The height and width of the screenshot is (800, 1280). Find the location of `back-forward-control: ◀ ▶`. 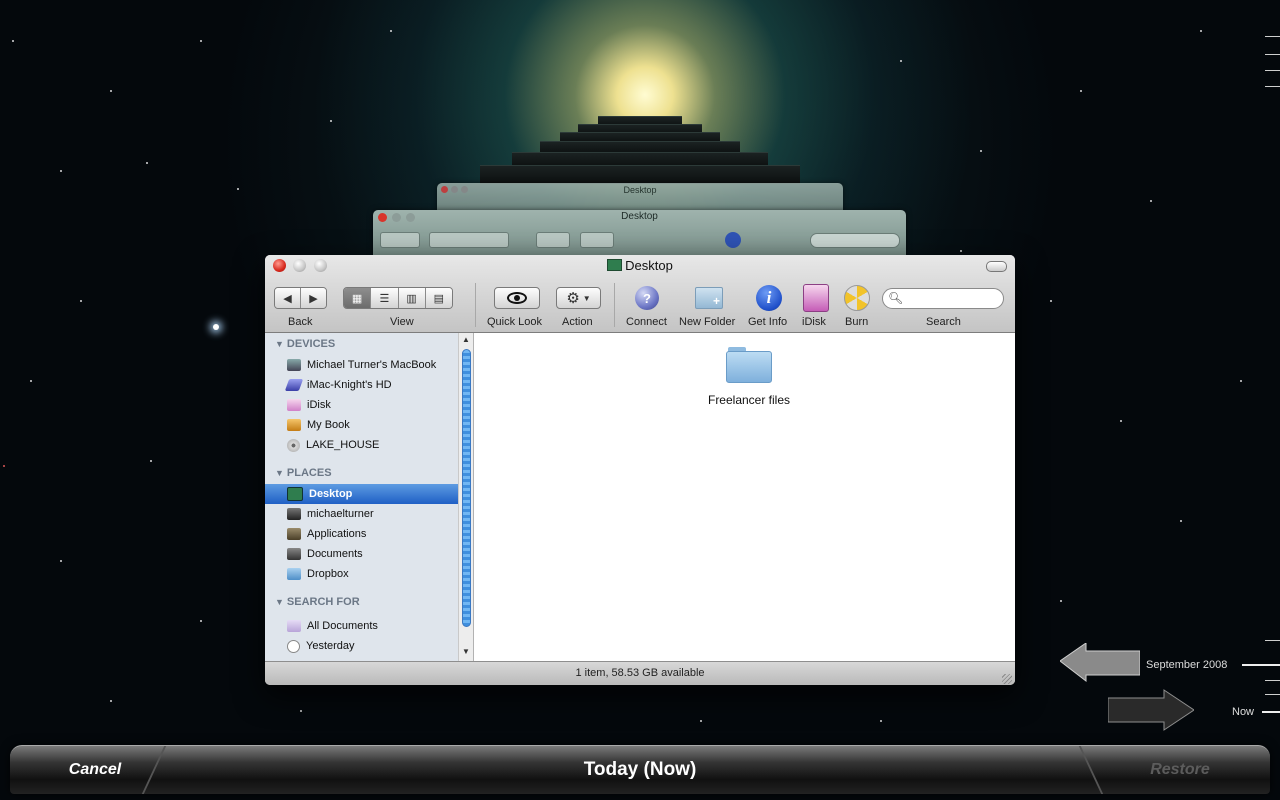

back-forward-control: ◀ ▶ is located at coordinates (300, 298).